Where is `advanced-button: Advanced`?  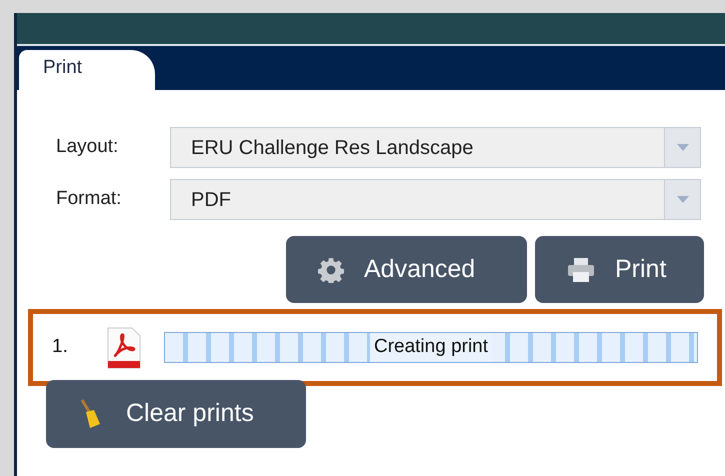
advanced-button: Advanced is located at coordinates (406, 269).